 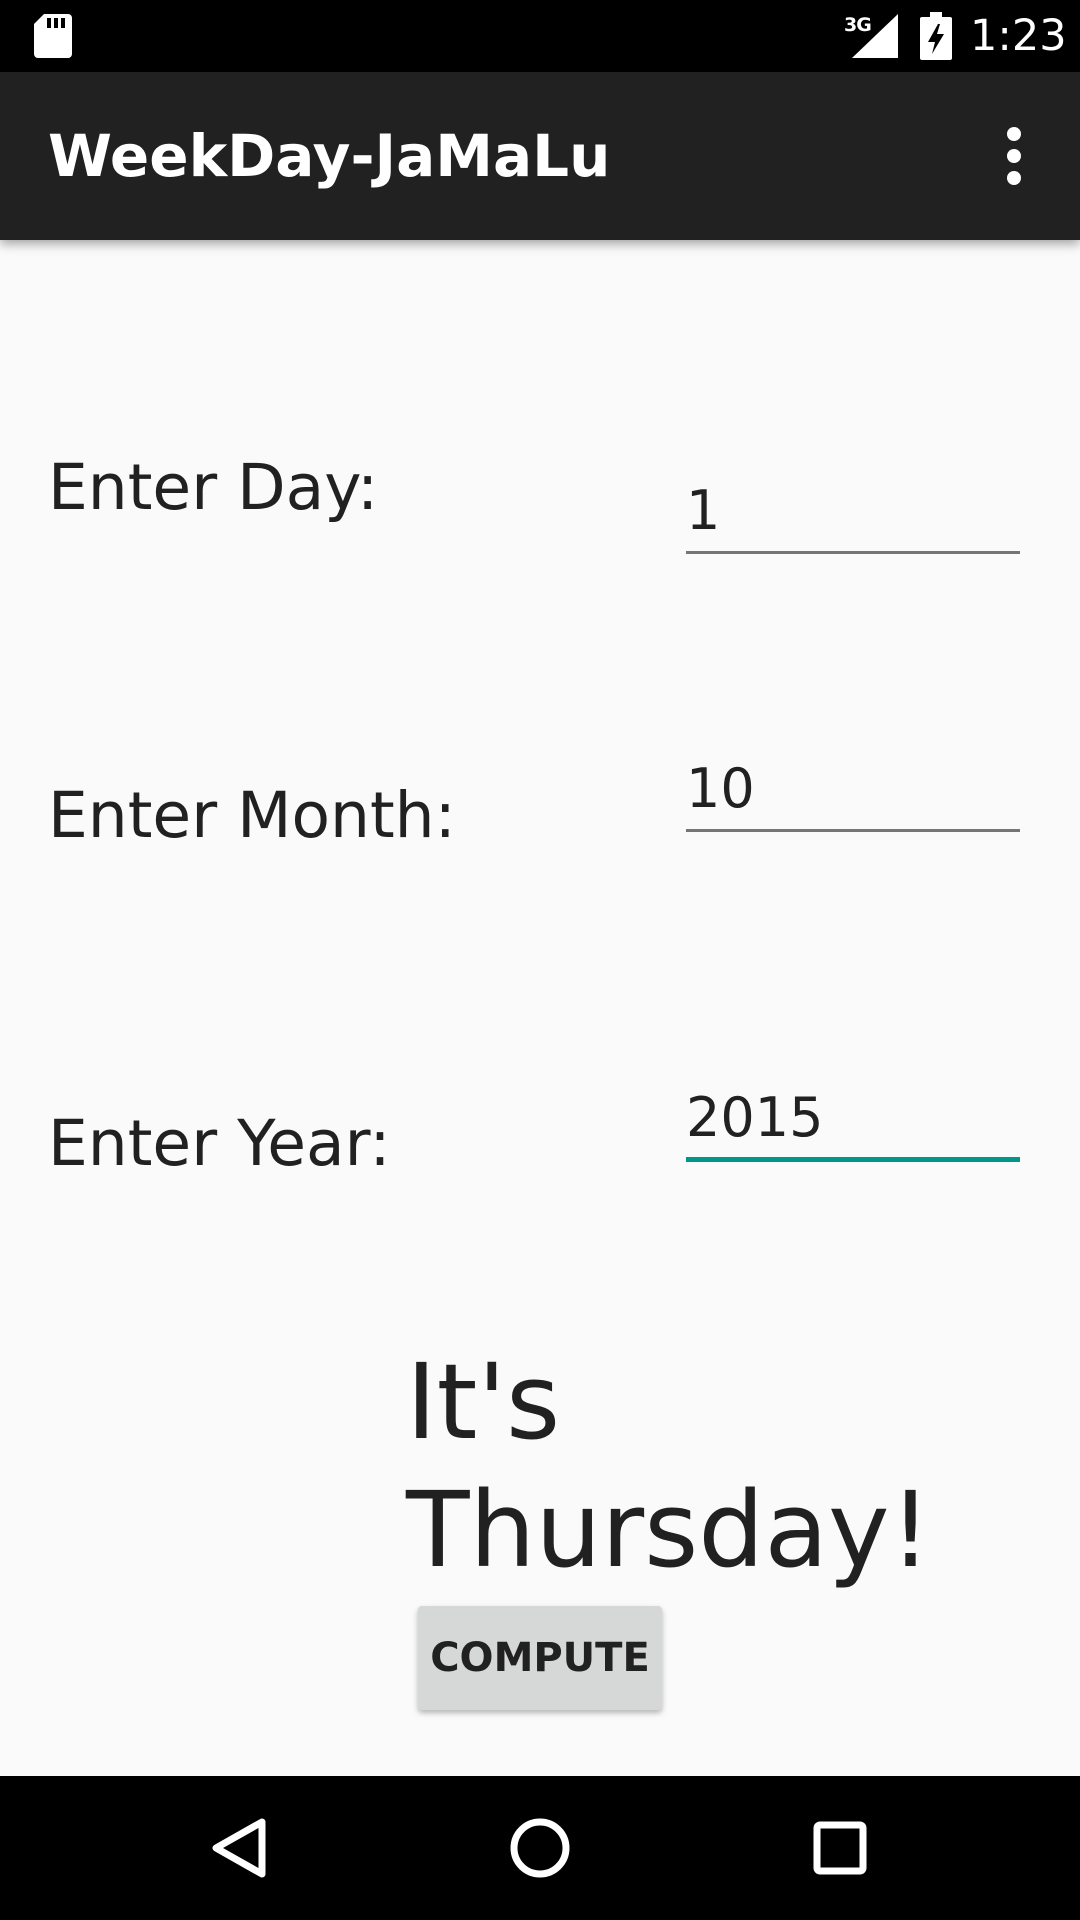 I want to click on home-icon, so click(x=540, y=1848).